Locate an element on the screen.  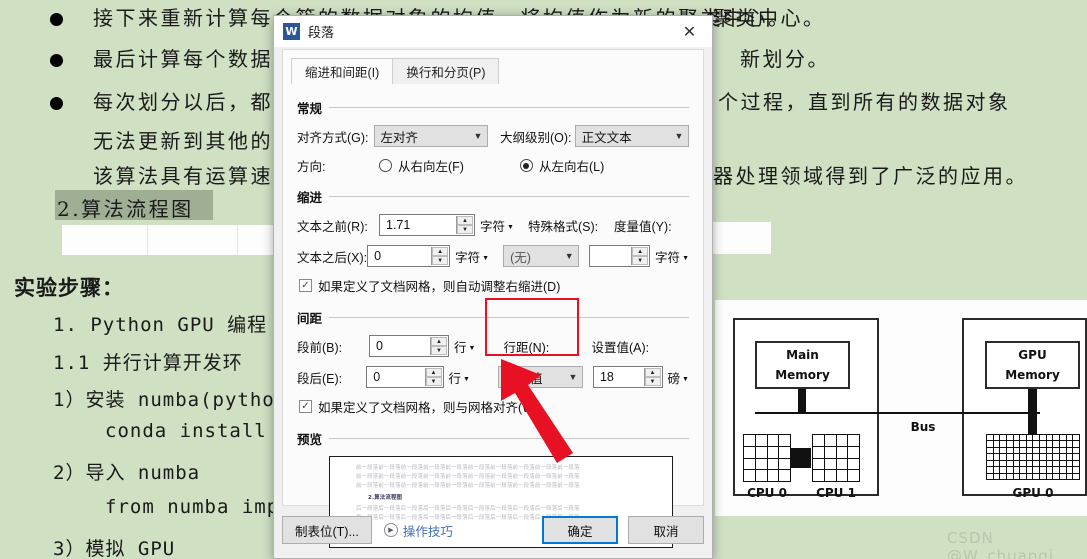
main-memory-label-1: Main is located at coordinates (802, 355).